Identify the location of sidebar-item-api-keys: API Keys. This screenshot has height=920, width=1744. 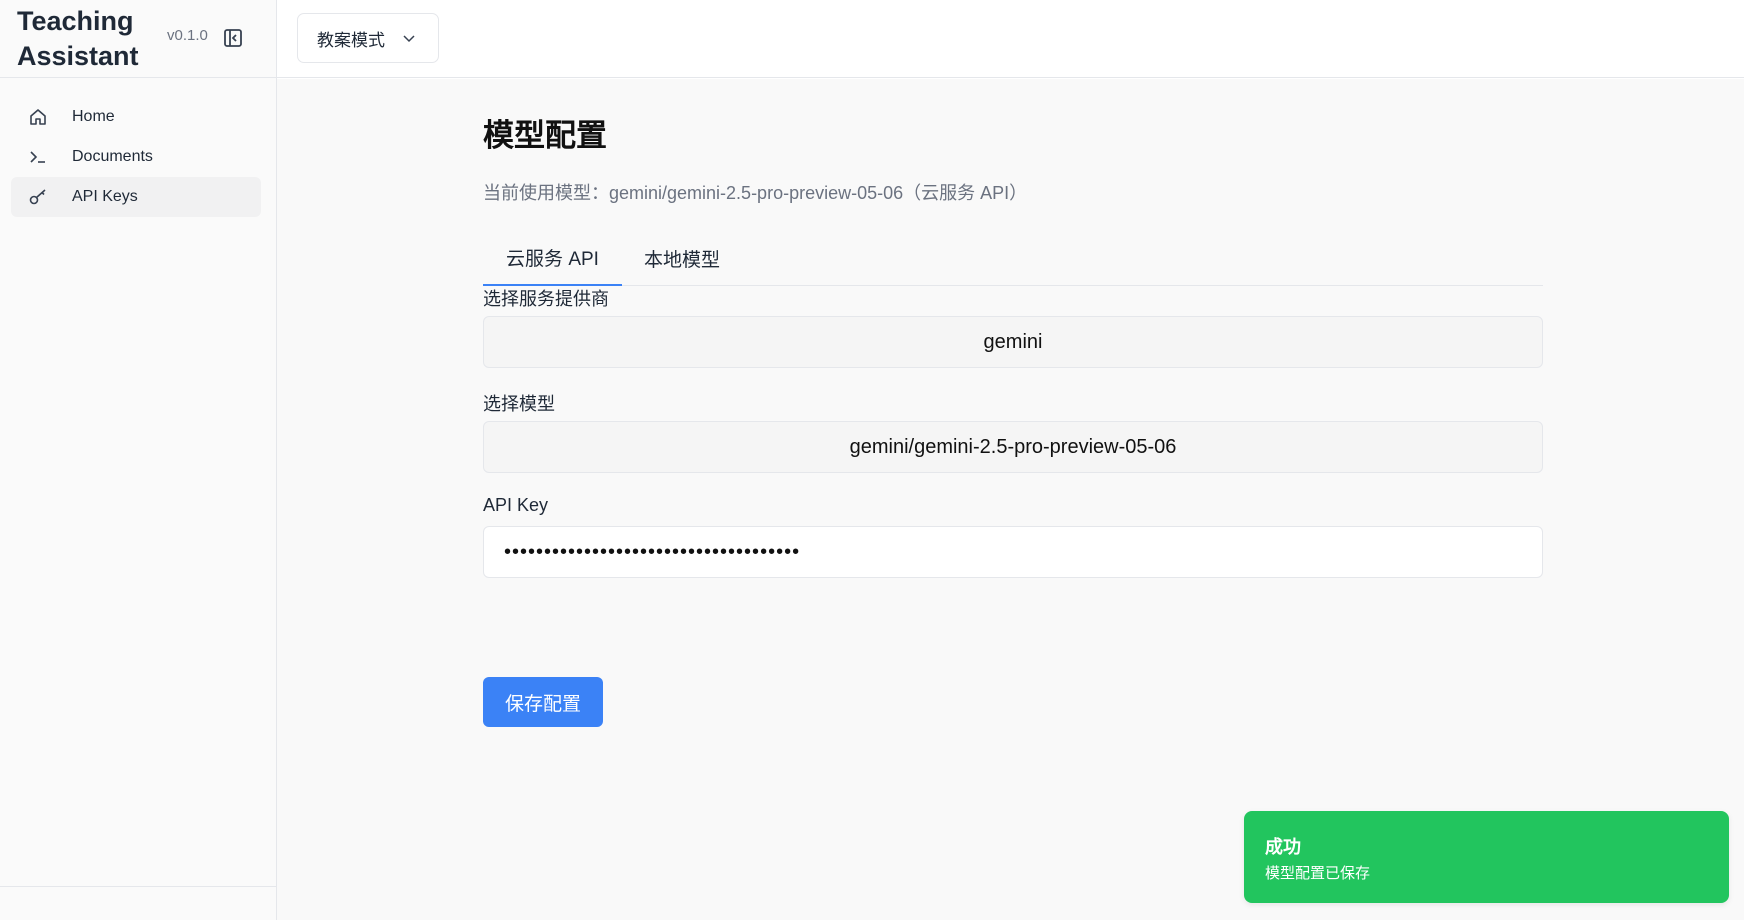
(136, 197).